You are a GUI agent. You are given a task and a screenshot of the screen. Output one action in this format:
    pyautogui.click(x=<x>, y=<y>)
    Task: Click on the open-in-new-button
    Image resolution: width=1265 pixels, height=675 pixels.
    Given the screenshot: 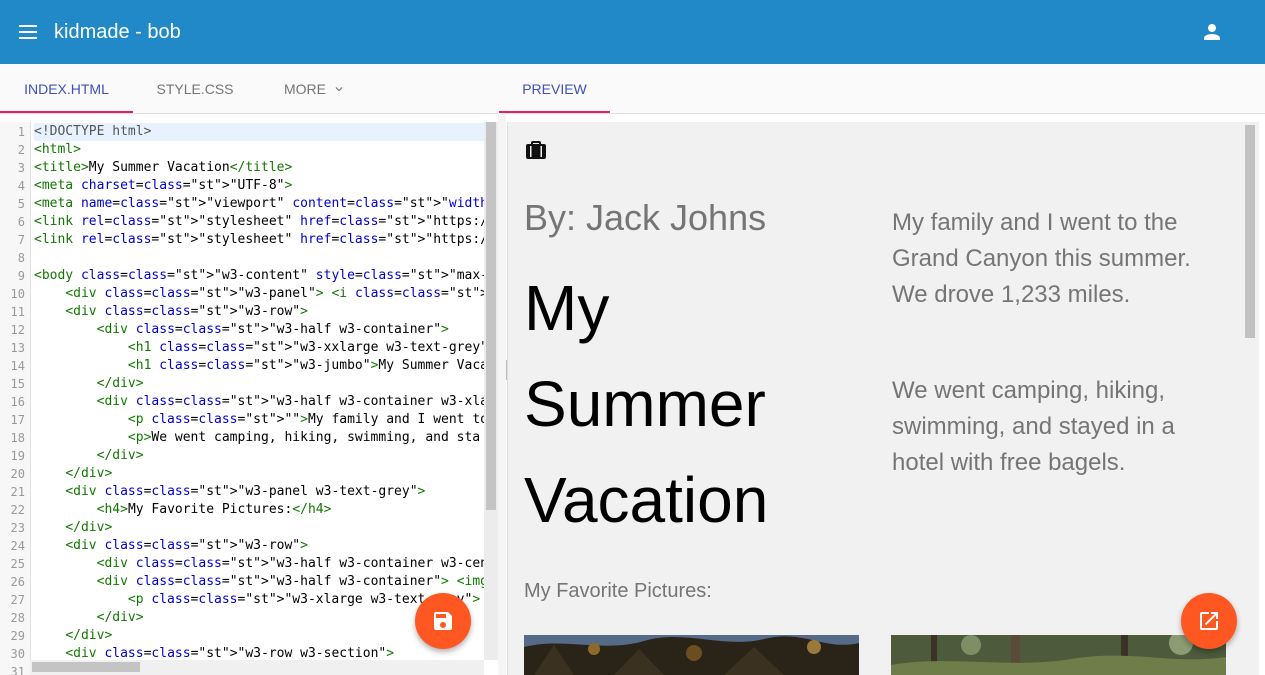 What is the action you would take?
    pyautogui.click(x=1209, y=621)
    